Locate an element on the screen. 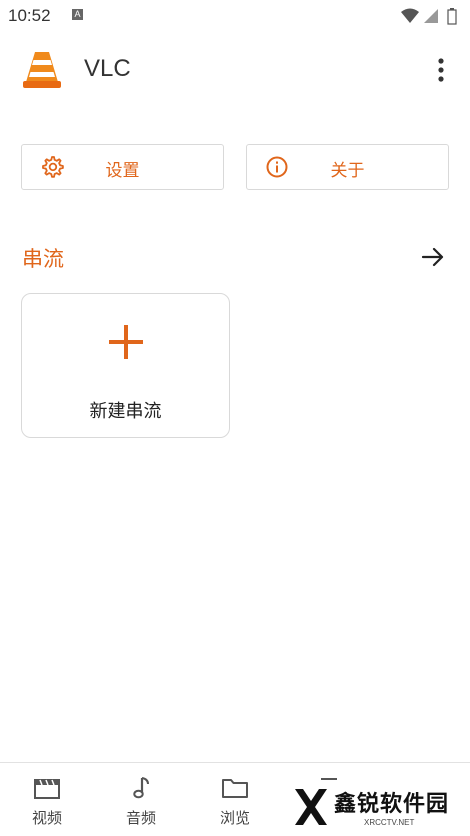 The height and width of the screenshot is (836, 470). overflow-menu-icon is located at coordinates (441, 70).